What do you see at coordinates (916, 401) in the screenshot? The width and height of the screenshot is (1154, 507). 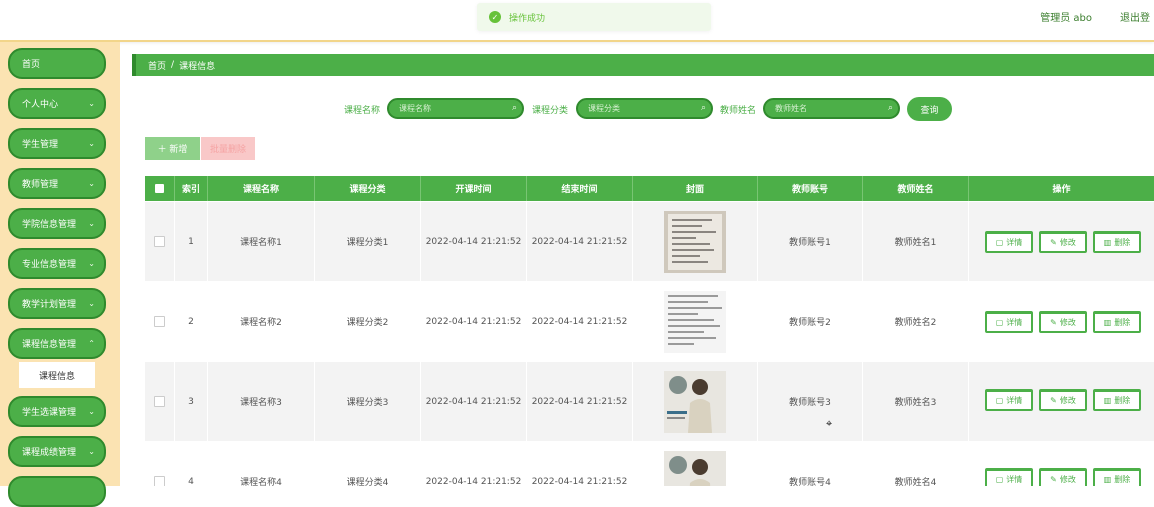 I see `cell-teacher-name: 教师姓名3` at bounding box center [916, 401].